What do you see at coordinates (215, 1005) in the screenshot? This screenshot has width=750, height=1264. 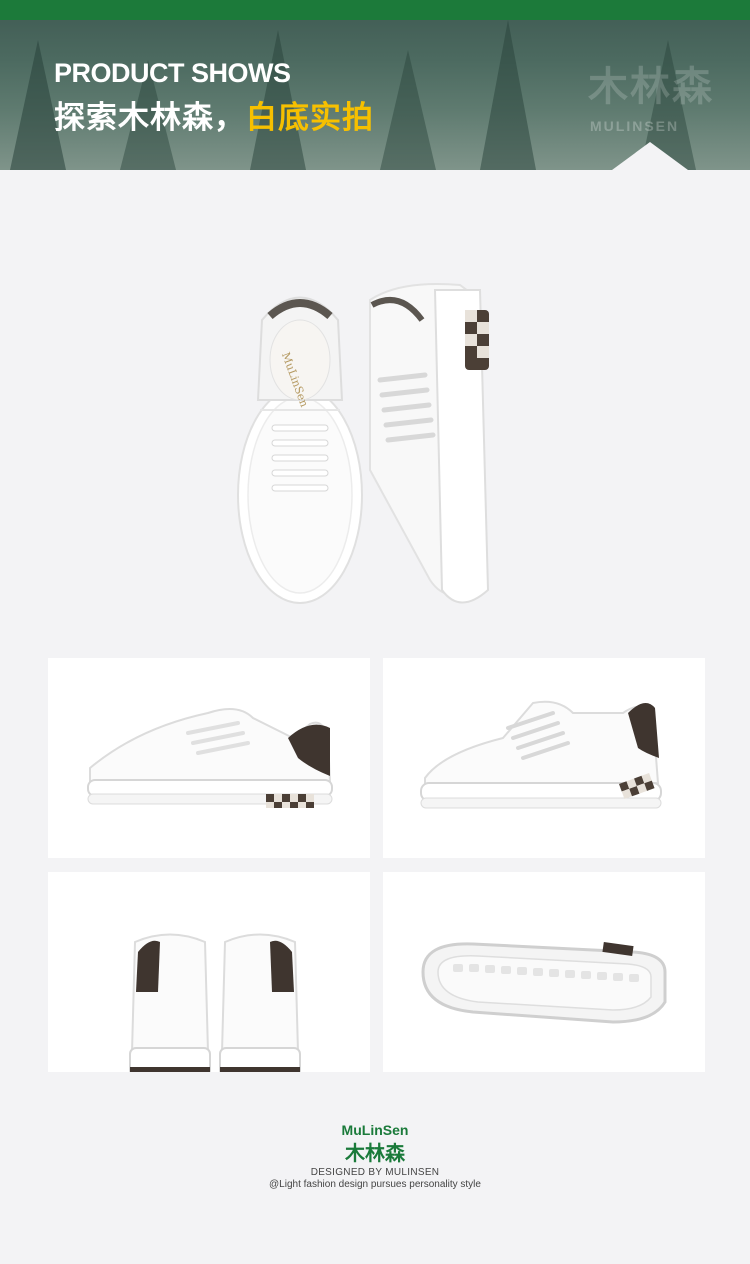 I see `shoe-back-illustration` at bounding box center [215, 1005].